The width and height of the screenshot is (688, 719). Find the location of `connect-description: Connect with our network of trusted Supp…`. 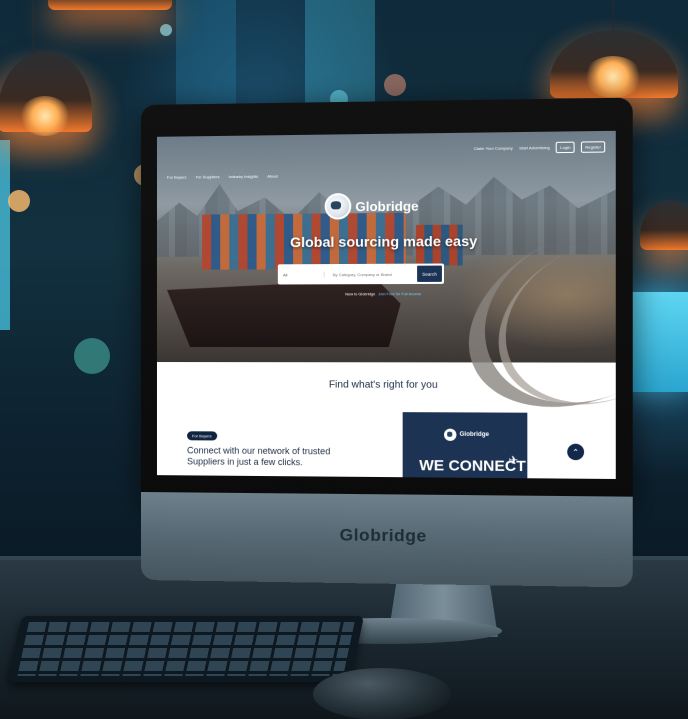

connect-description: Connect with our network of trusted Supp… is located at coordinates (268, 456).